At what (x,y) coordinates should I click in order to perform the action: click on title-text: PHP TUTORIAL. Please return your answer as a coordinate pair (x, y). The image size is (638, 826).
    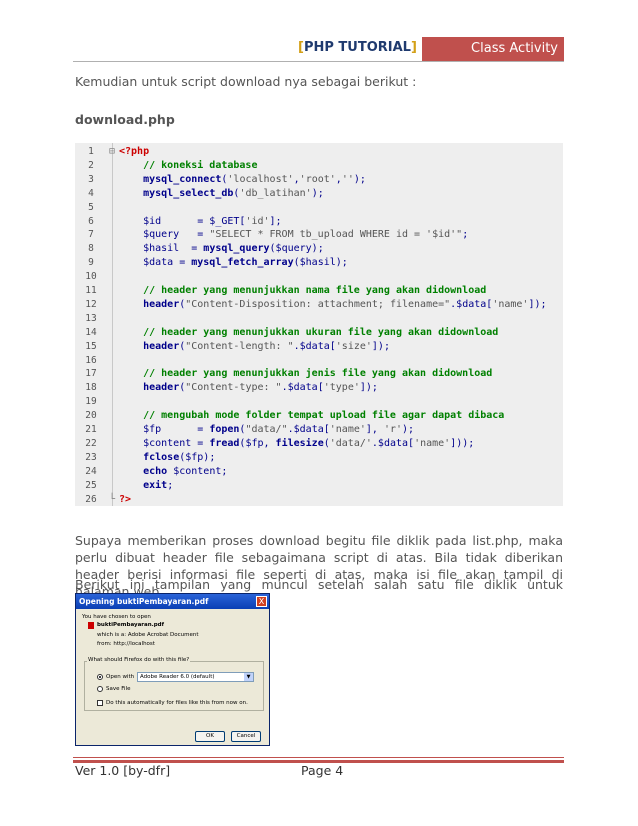
    Looking at the image, I should click on (357, 47).